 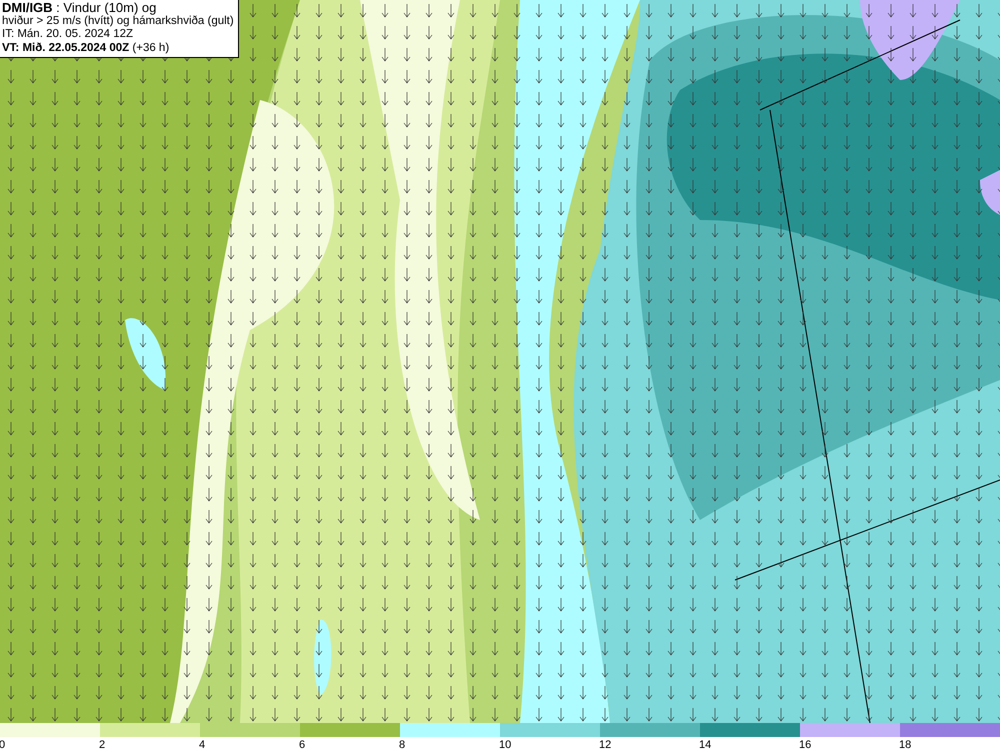 What do you see at coordinates (302, 745) in the screenshot?
I see `legend-label: 6` at bounding box center [302, 745].